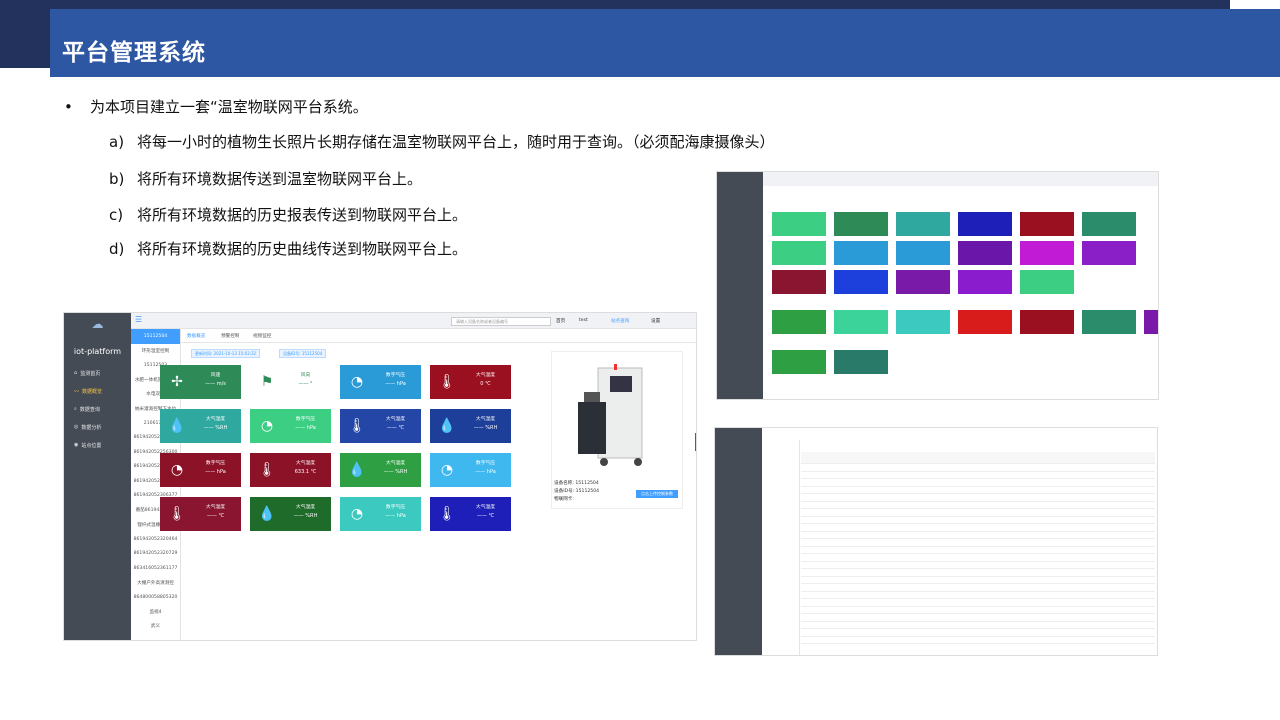  Describe the element at coordinates (97, 391) in the screenshot. I see `menu-overview: 〰数据概览` at that location.